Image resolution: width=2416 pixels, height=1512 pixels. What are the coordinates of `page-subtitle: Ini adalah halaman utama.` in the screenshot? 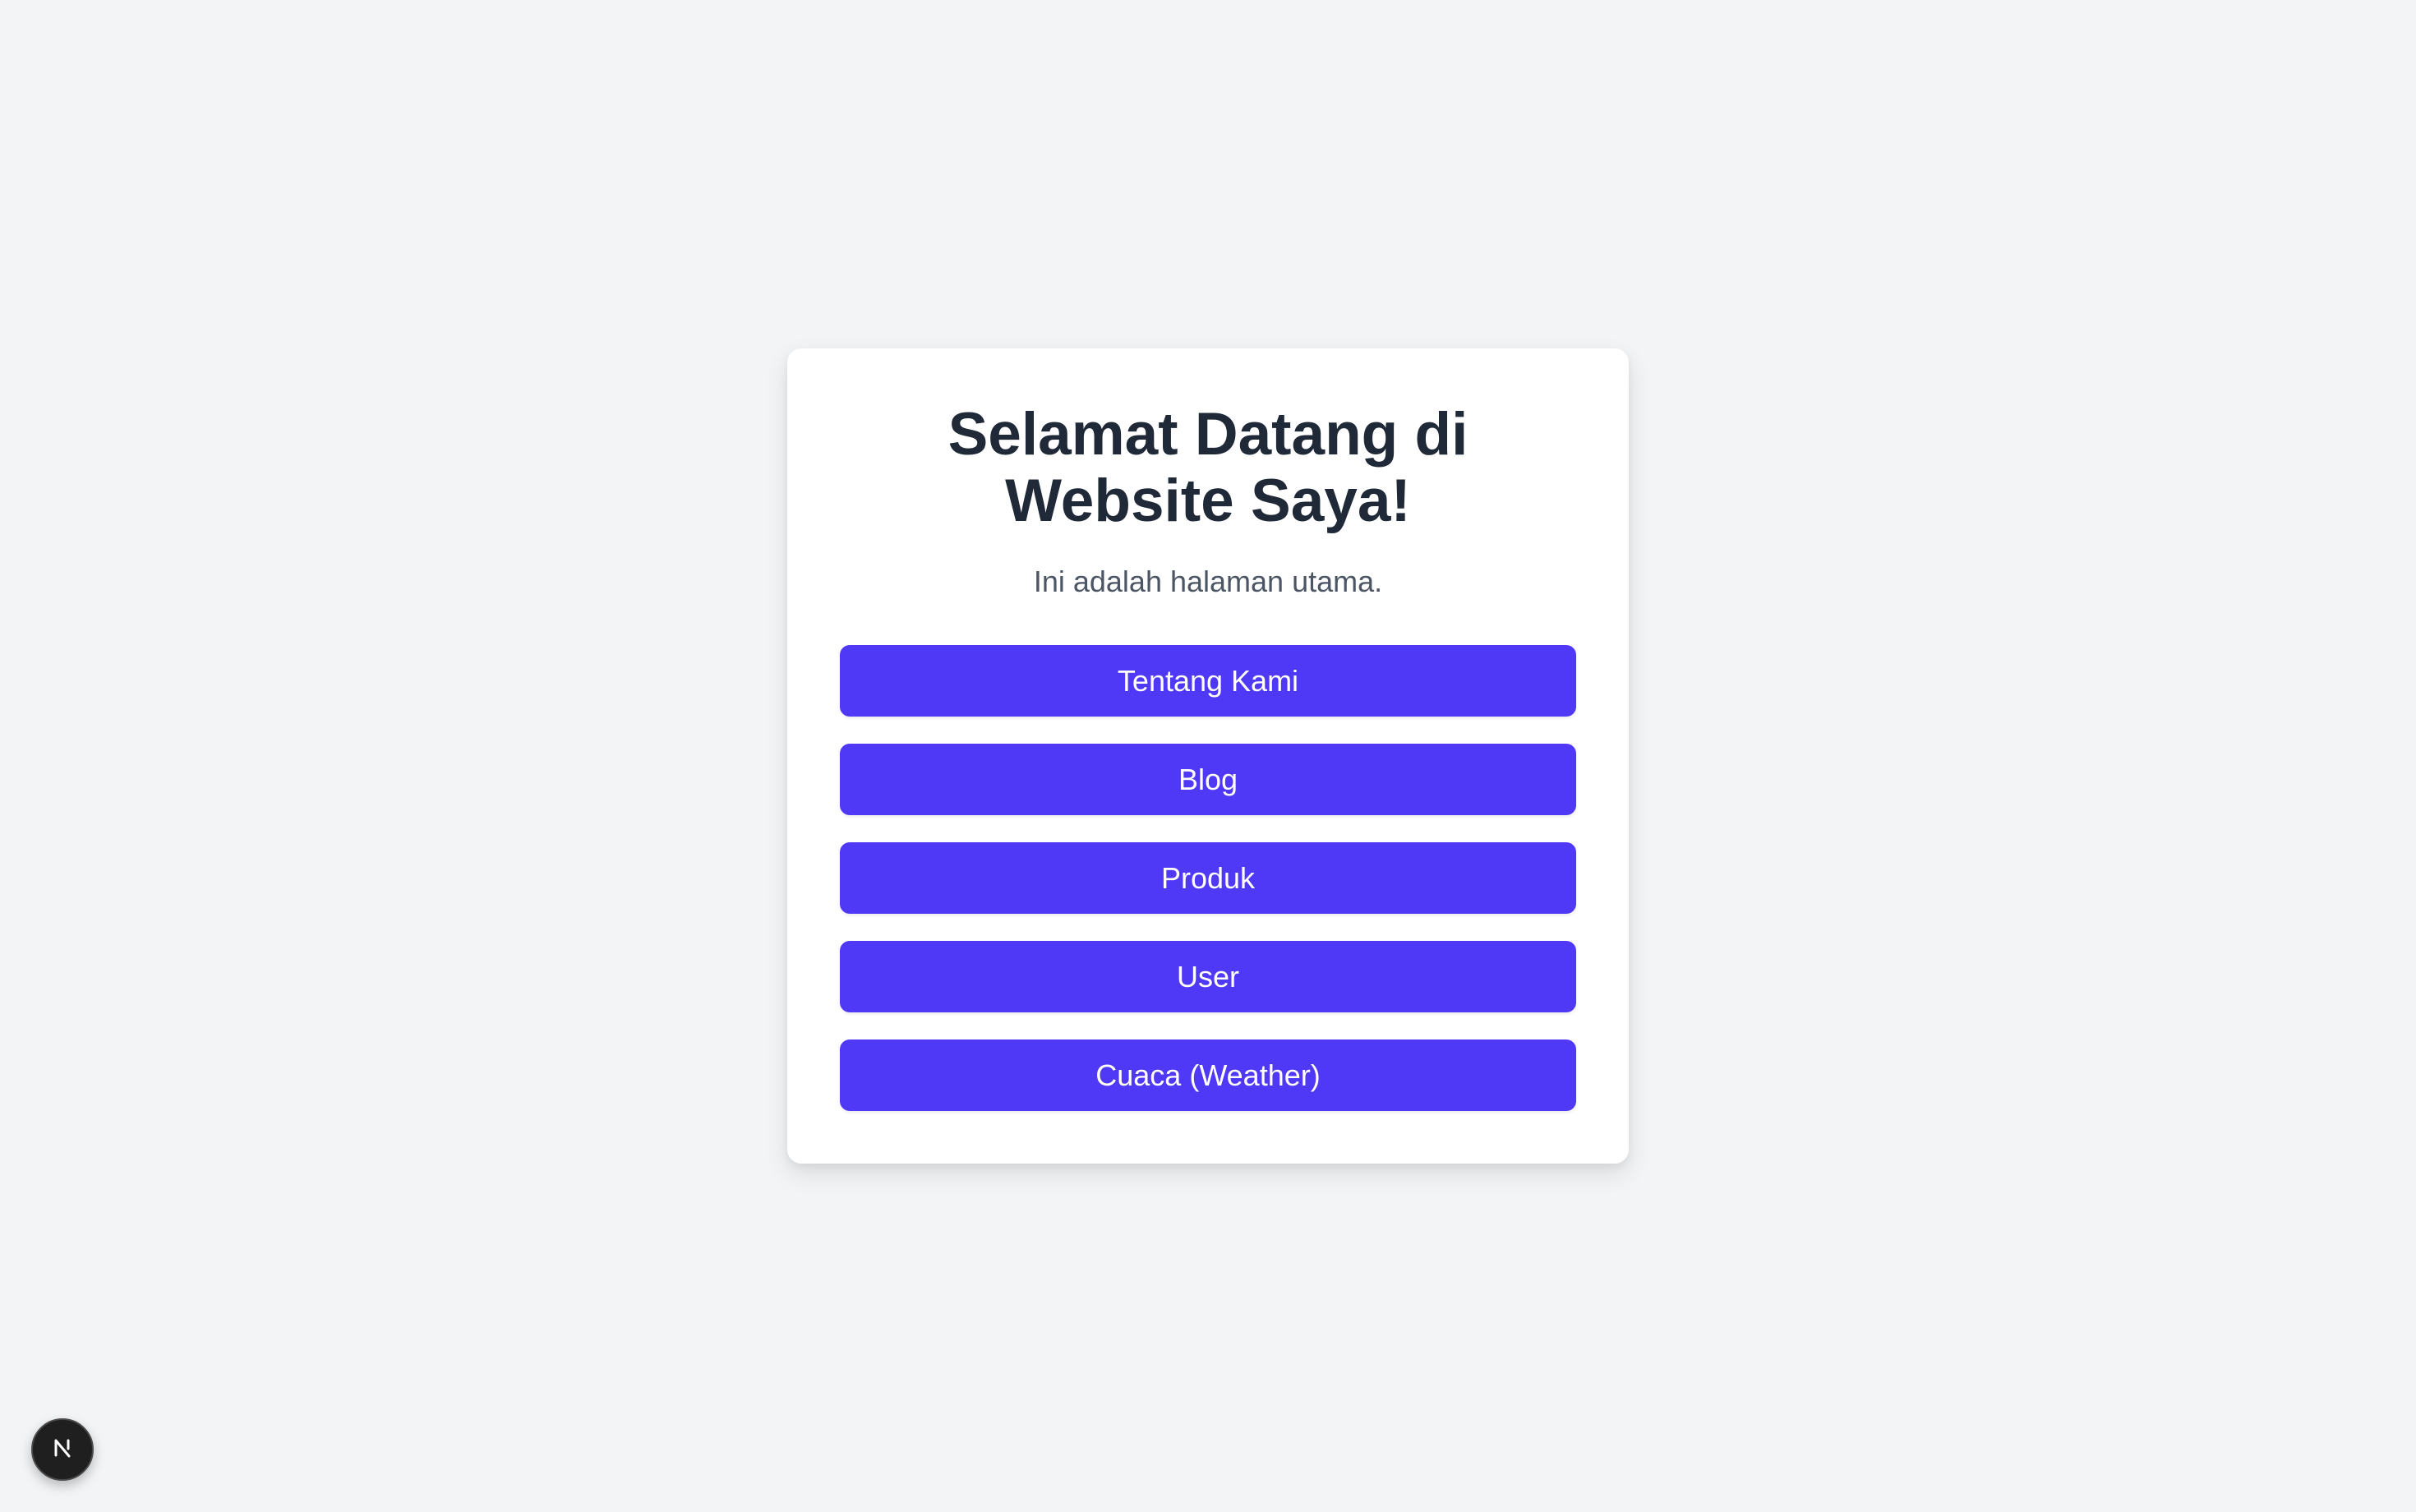 It's located at (1208, 581).